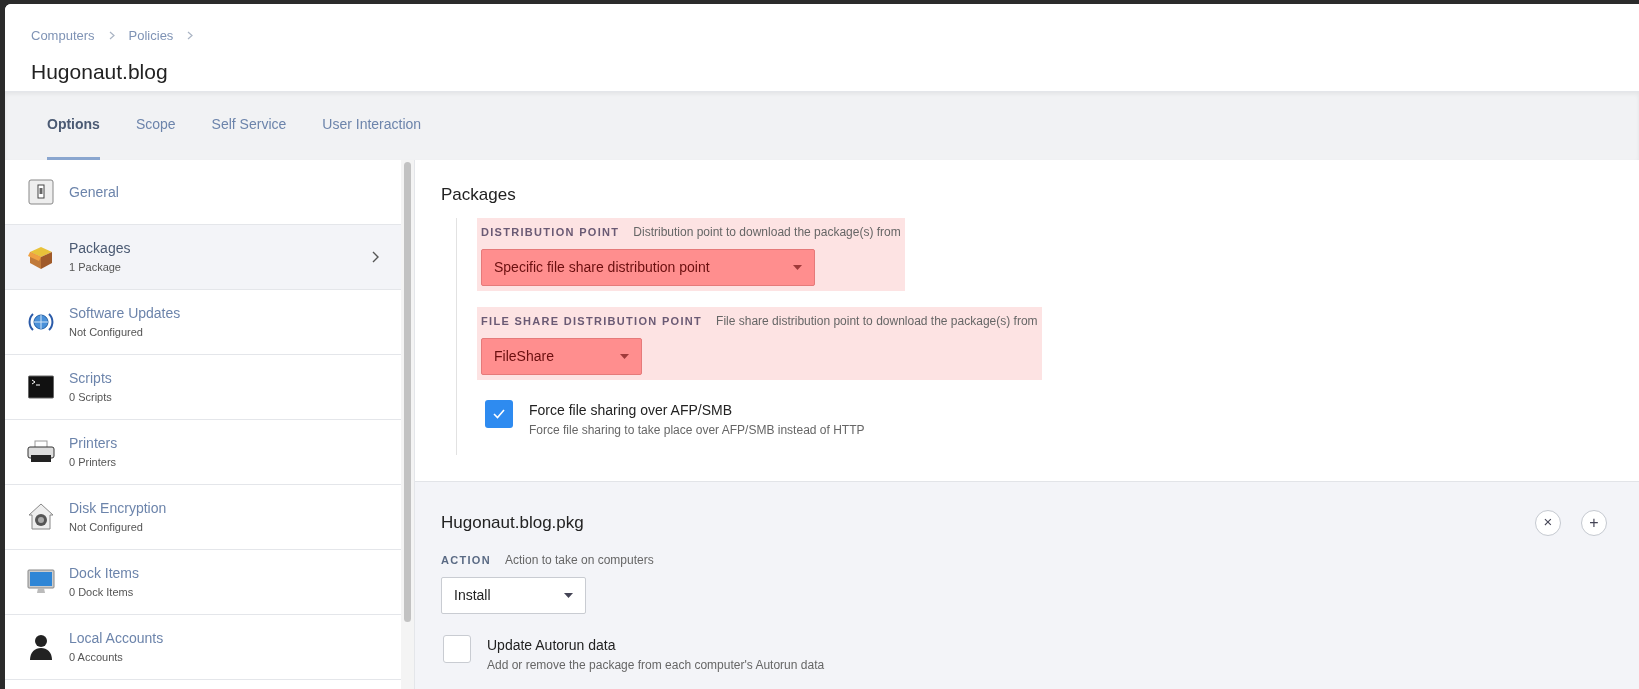 The image size is (1639, 689). Describe the element at coordinates (125, 314) in the screenshot. I see `item-title: Software Updates` at that location.